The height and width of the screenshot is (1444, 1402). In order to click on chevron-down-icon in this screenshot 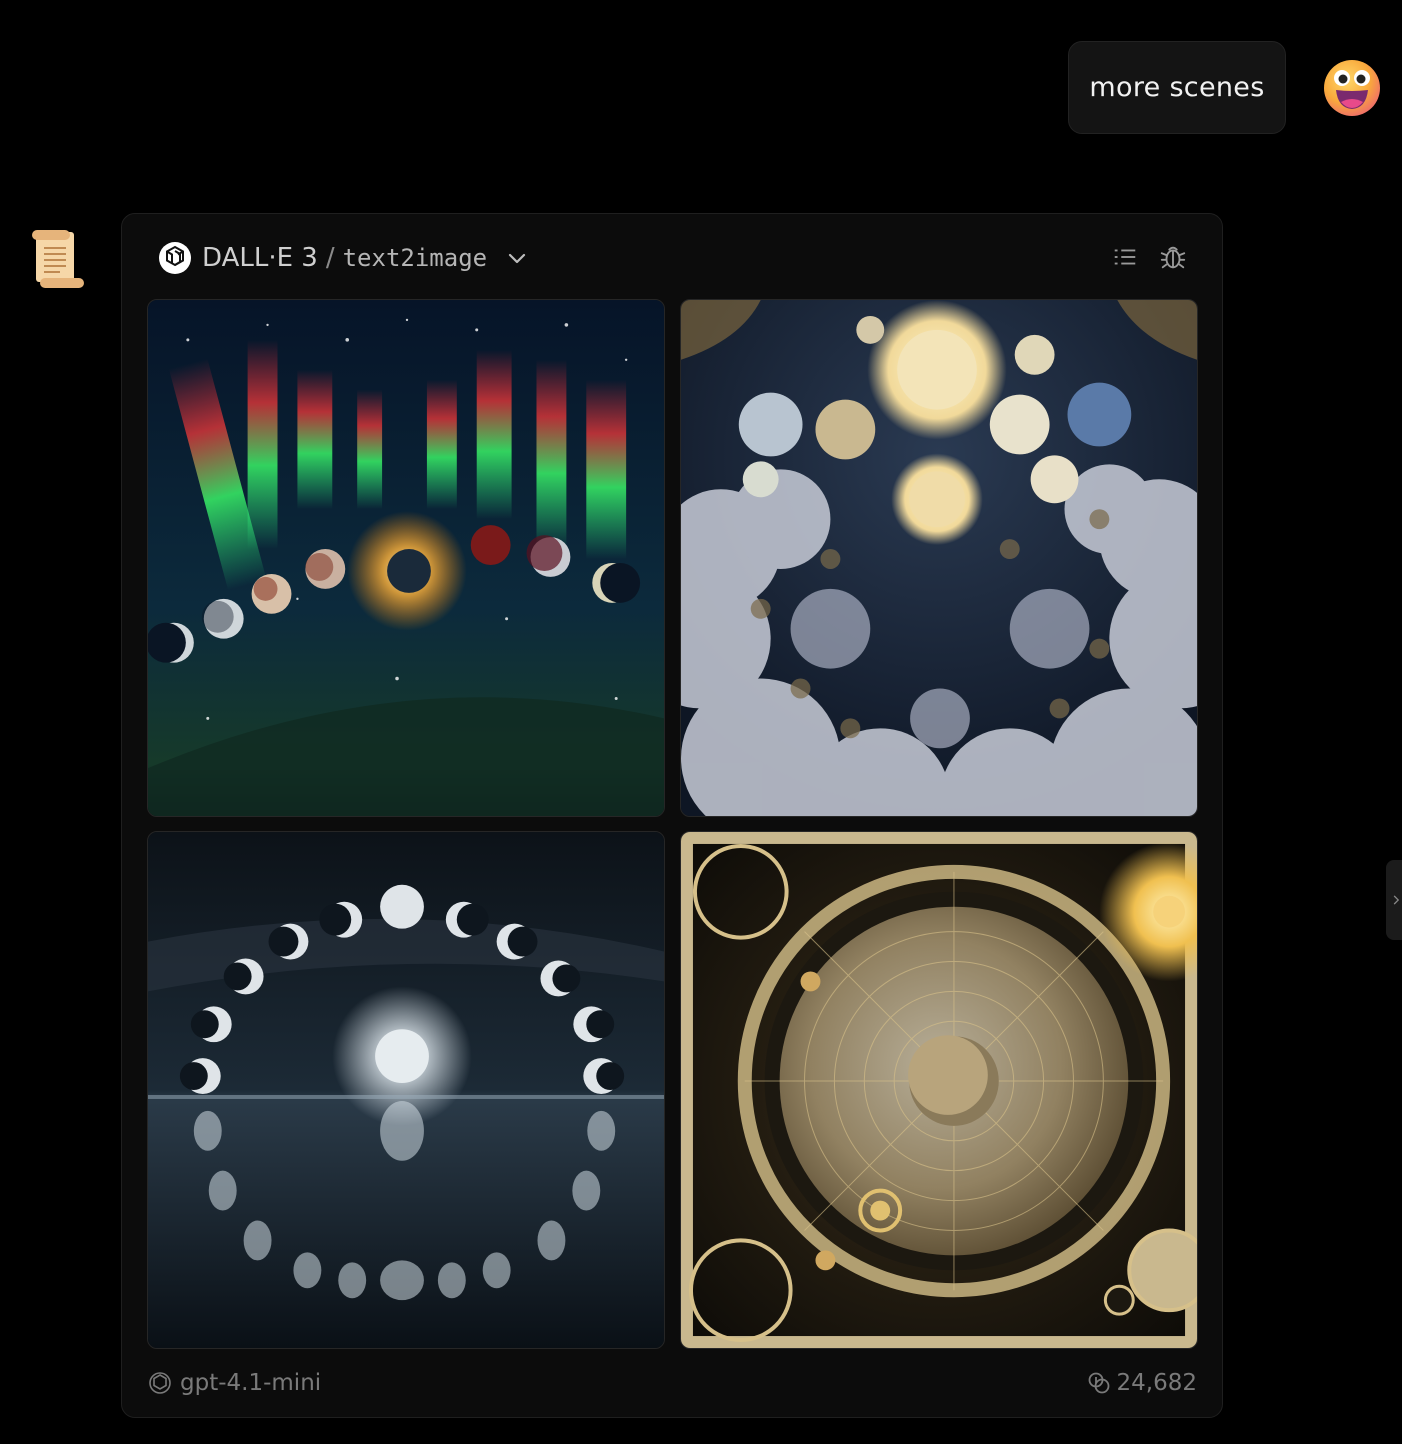, I will do `click(517, 258)`.